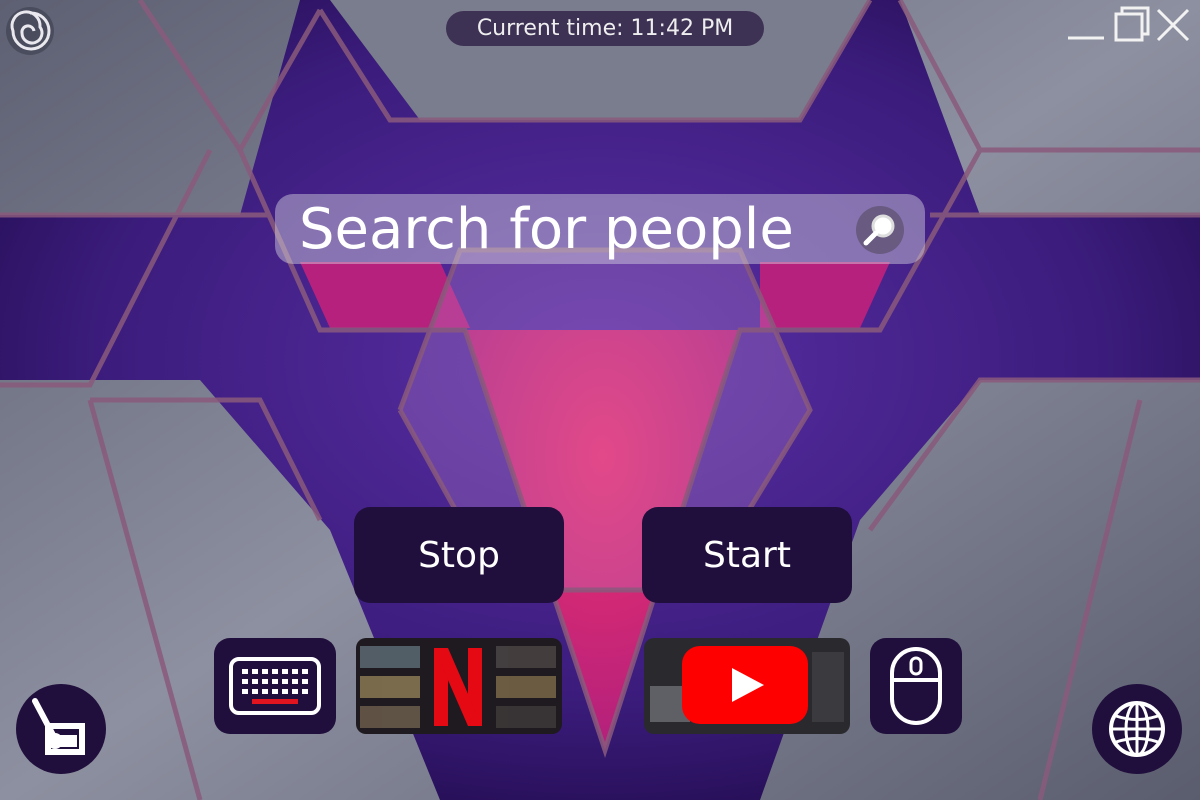  What do you see at coordinates (1130, 25) in the screenshot?
I see `maximize-icon` at bounding box center [1130, 25].